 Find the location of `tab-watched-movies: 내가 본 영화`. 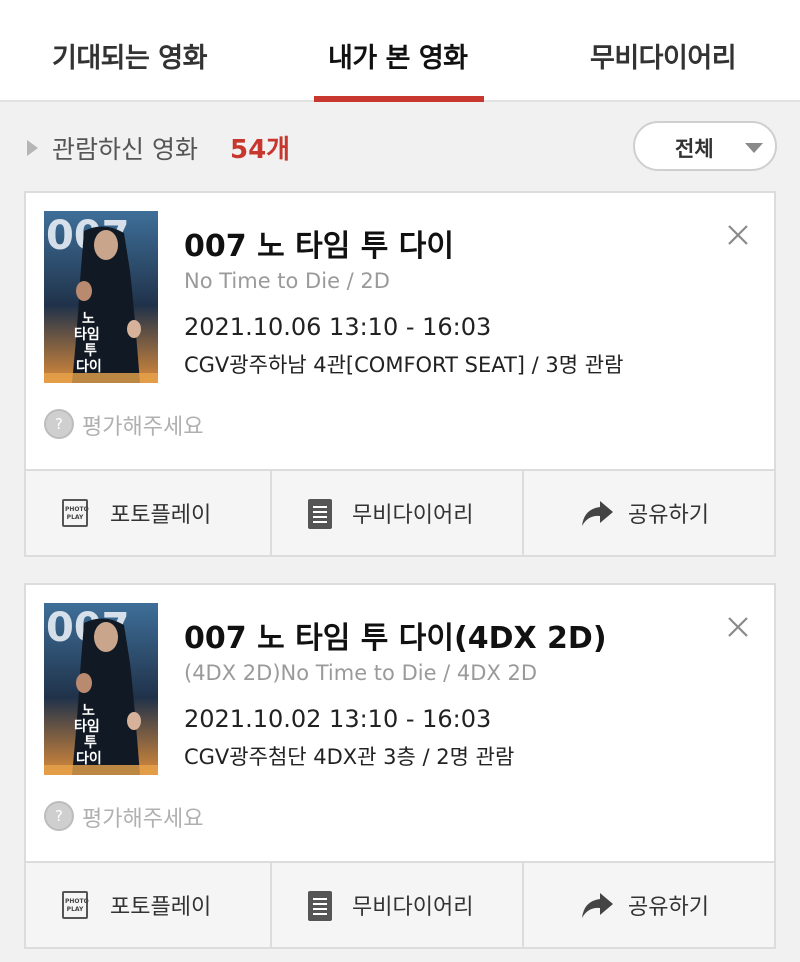

tab-watched-movies: 내가 본 영화 is located at coordinates (398, 55).